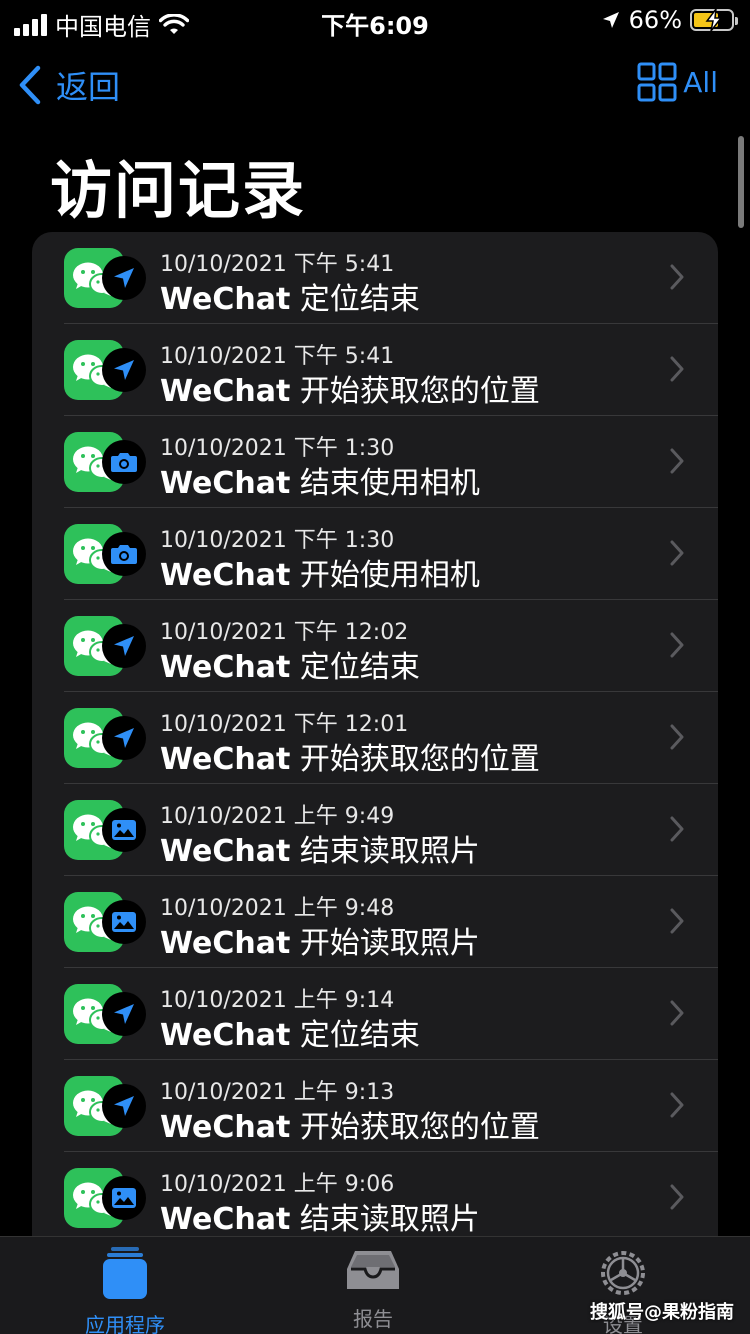 Image resolution: width=750 pixels, height=1334 pixels. I want to click on tab-bar: 应用程序 报告 设置 搜狐号@果粉指南, so click(375, 1285).